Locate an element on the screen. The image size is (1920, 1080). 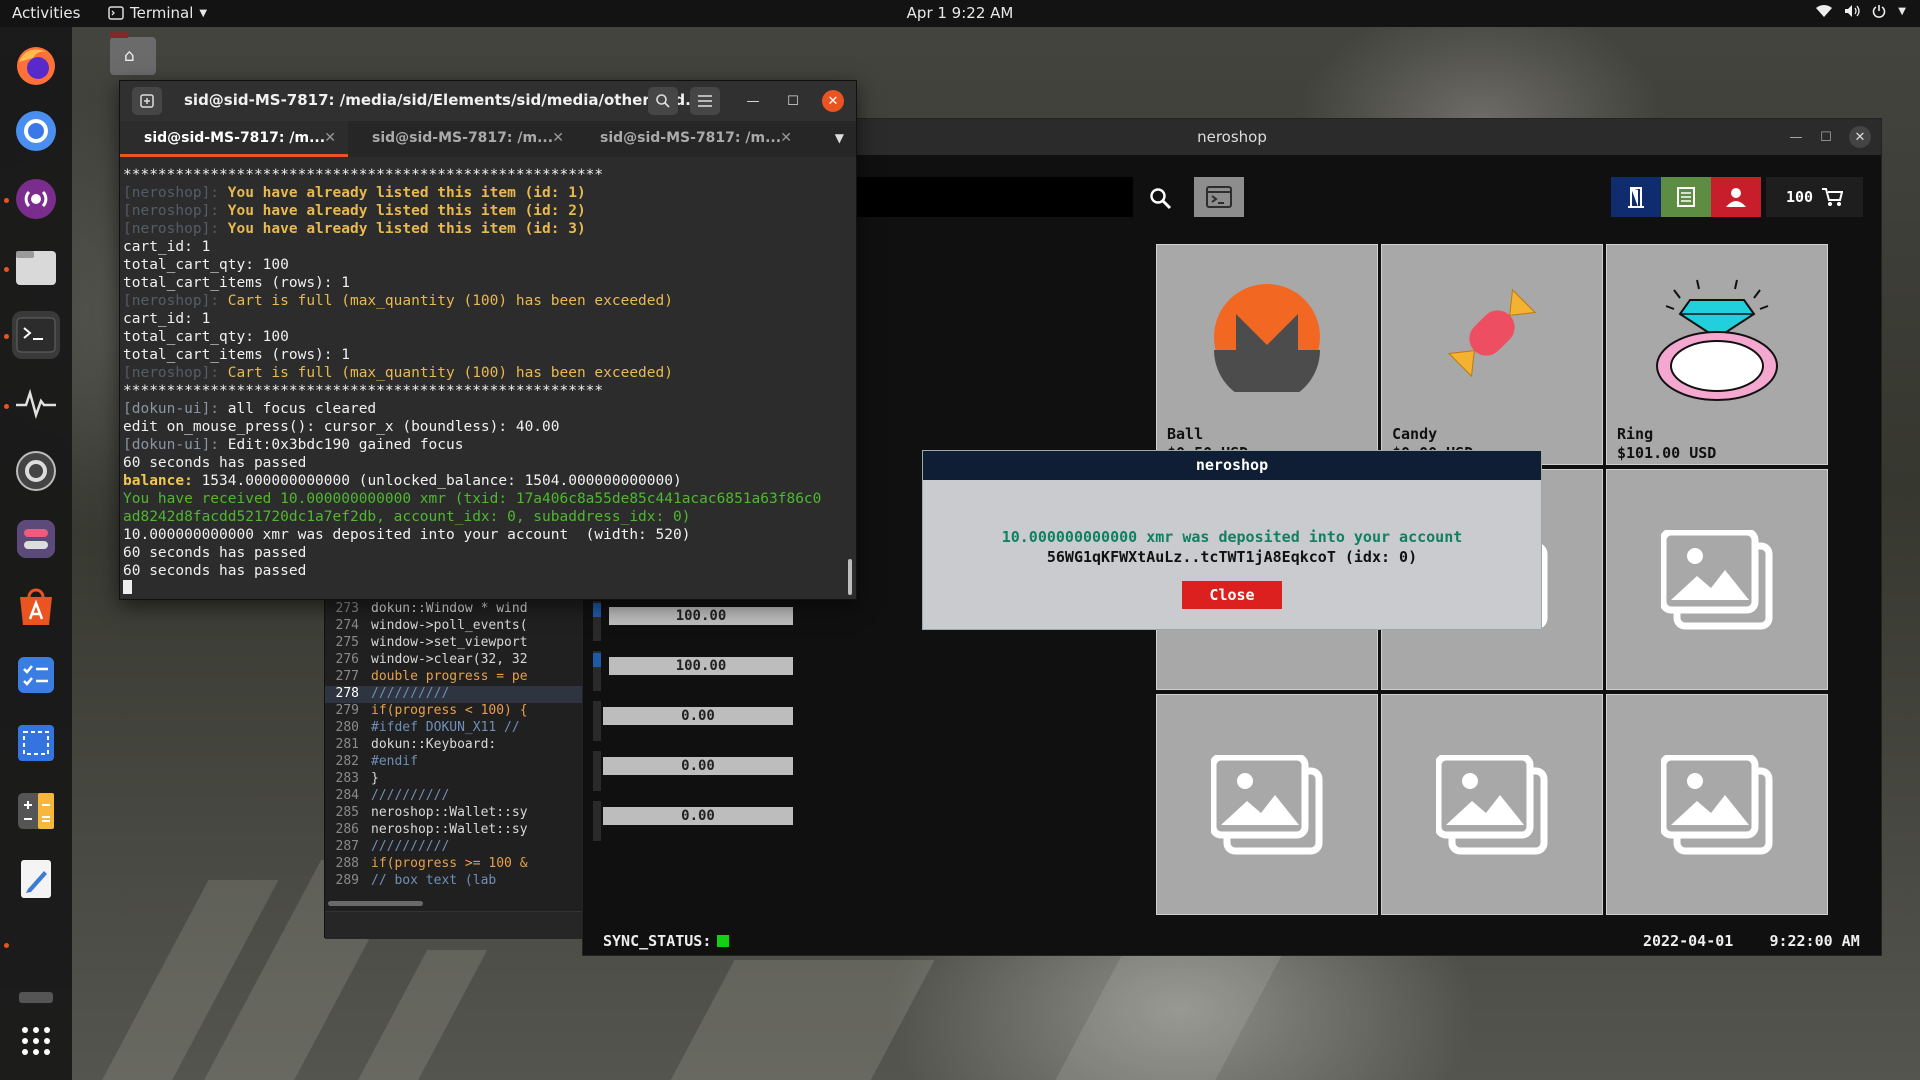
new-tab-icon is located at coordinates (147, 101).